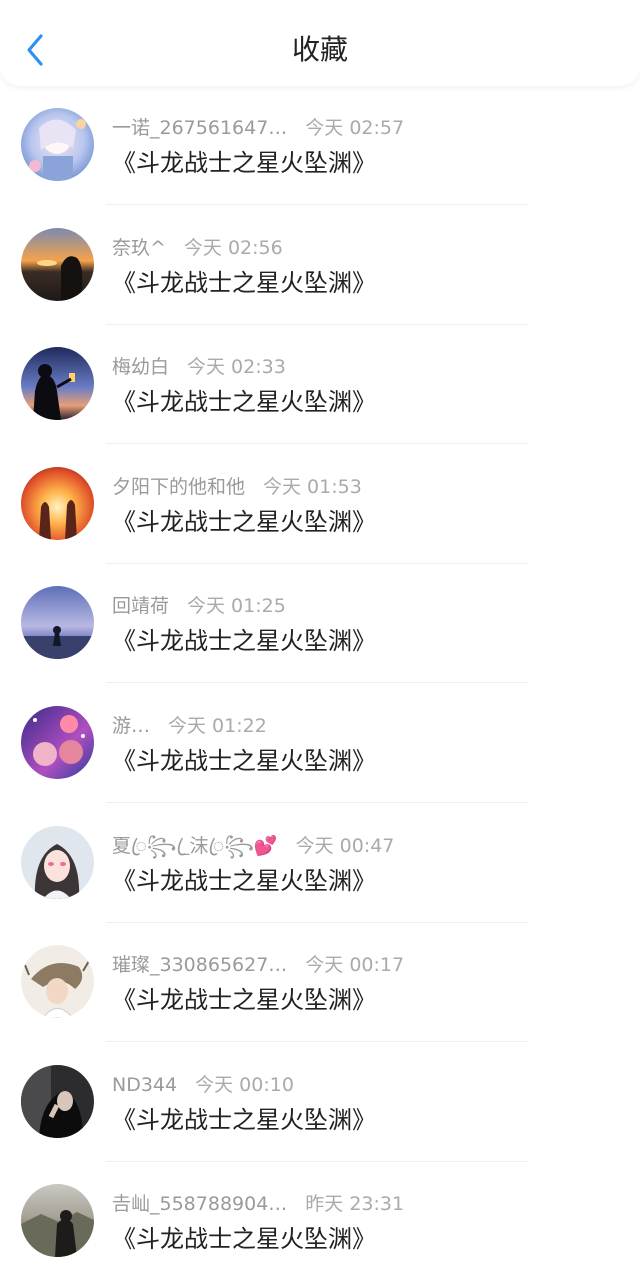 Image resolution: width=640 pixels, height=1282 pixels. Describe the element at coordinates (178, 487) in the screenshot. I see `user-name: 夕阳下的他和他` at that location.